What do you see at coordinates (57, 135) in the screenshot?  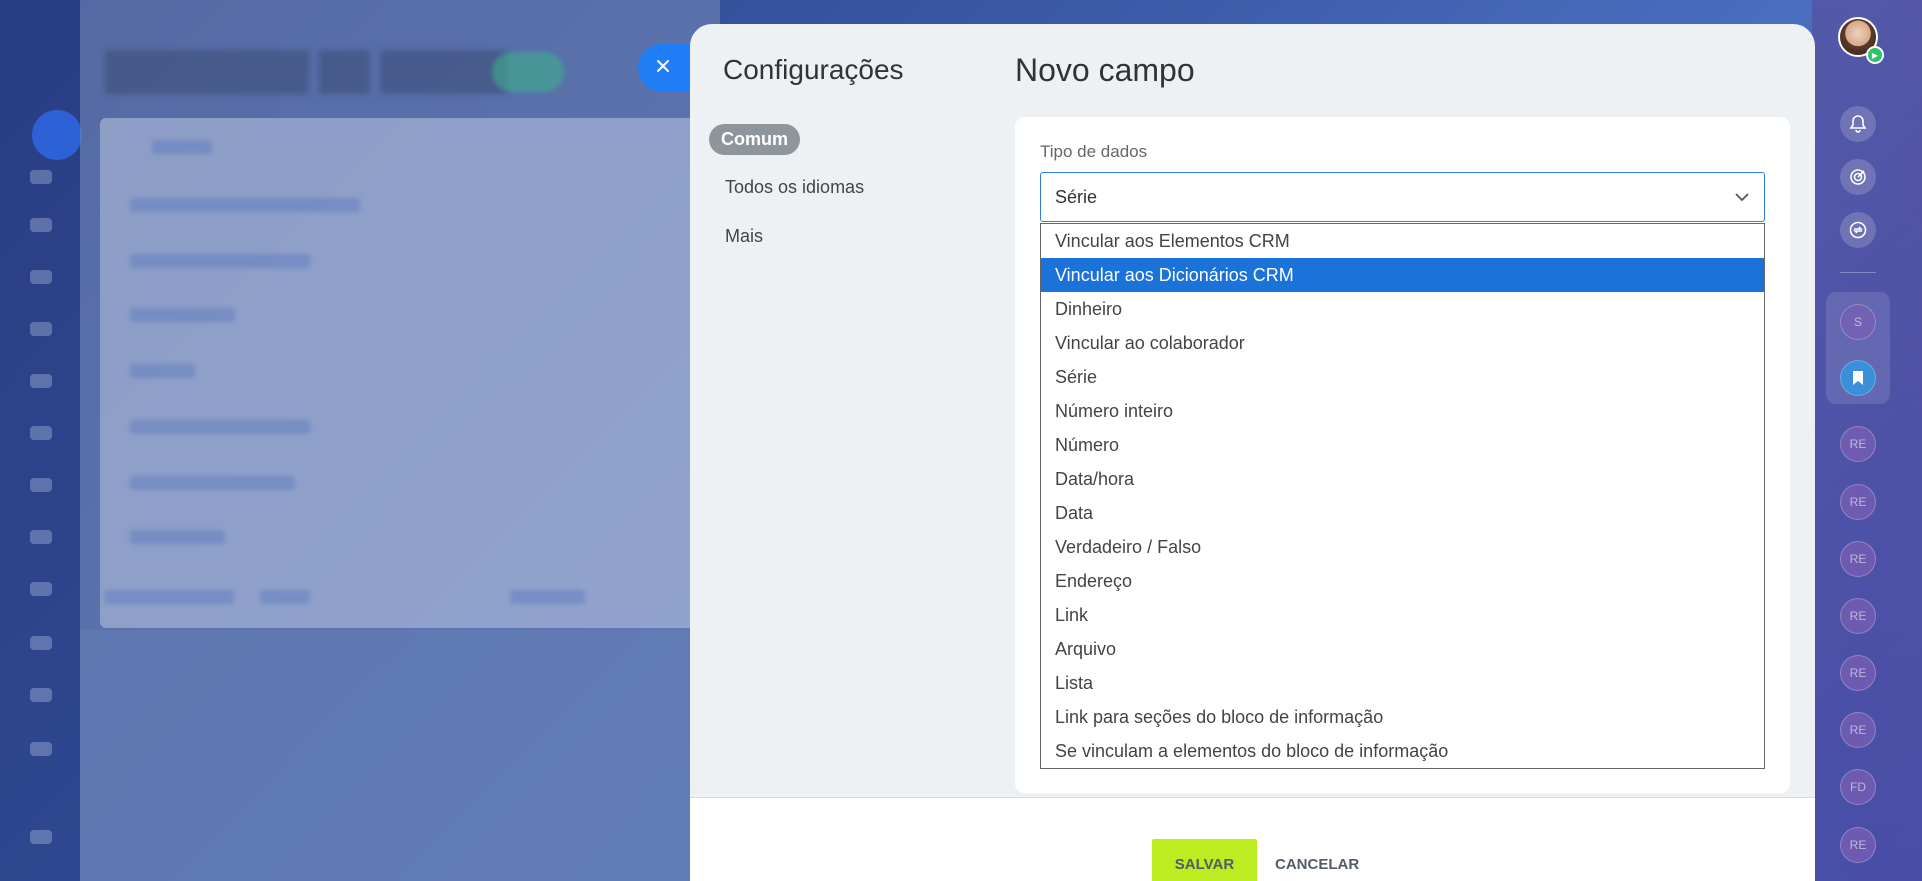 I see `background-left-sidebar-blob` at bounding box center [57, 135].